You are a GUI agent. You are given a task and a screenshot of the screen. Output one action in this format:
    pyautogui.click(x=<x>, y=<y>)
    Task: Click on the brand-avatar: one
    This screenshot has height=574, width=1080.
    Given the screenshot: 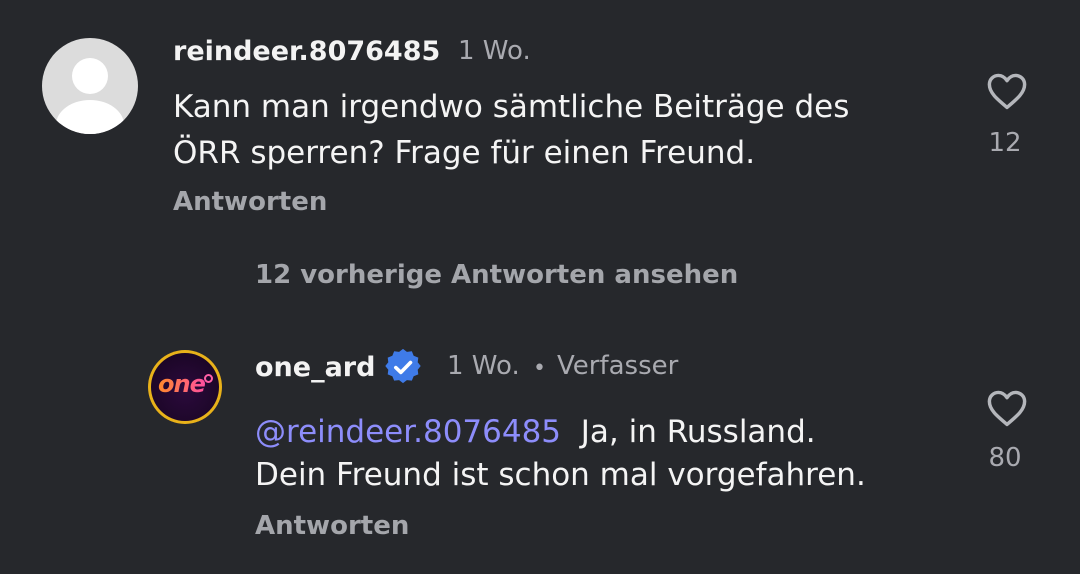 What is the action you would take?
    pyautogui.click(x=185, y=387)
    